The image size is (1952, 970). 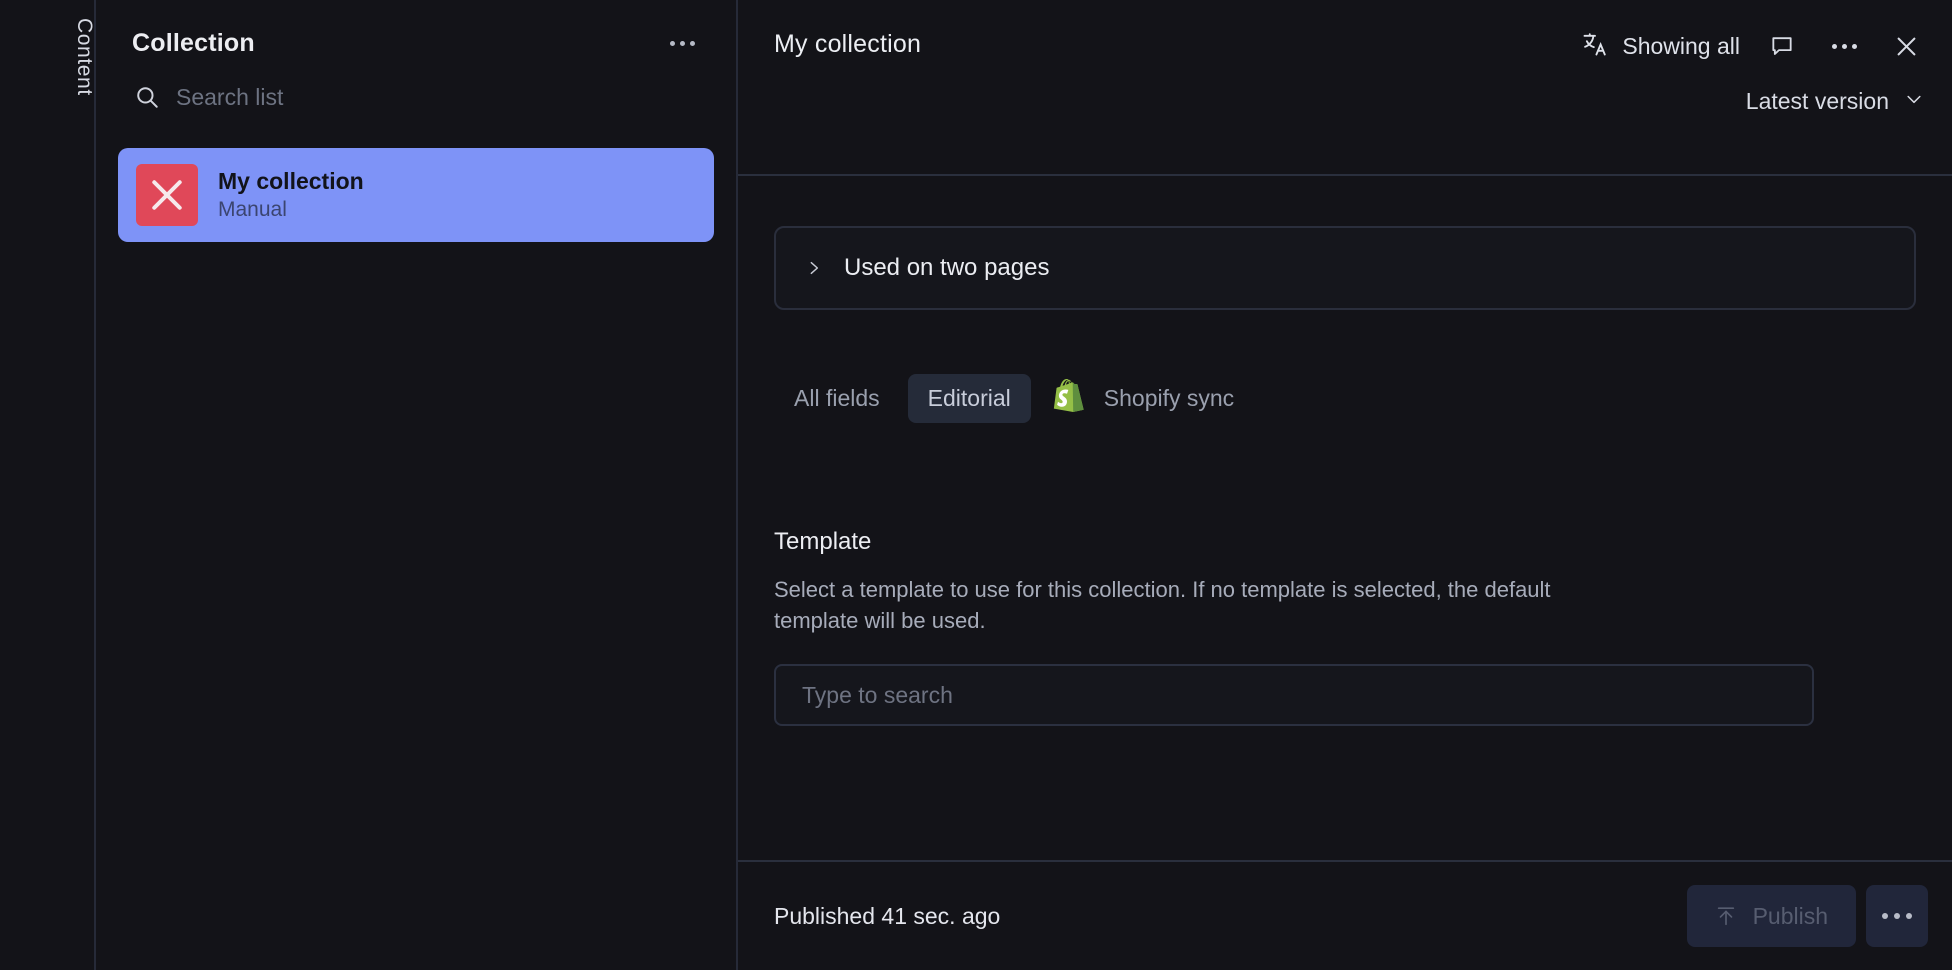 I want to click on footer-actions: Publish, so click(x=1807, y=916).